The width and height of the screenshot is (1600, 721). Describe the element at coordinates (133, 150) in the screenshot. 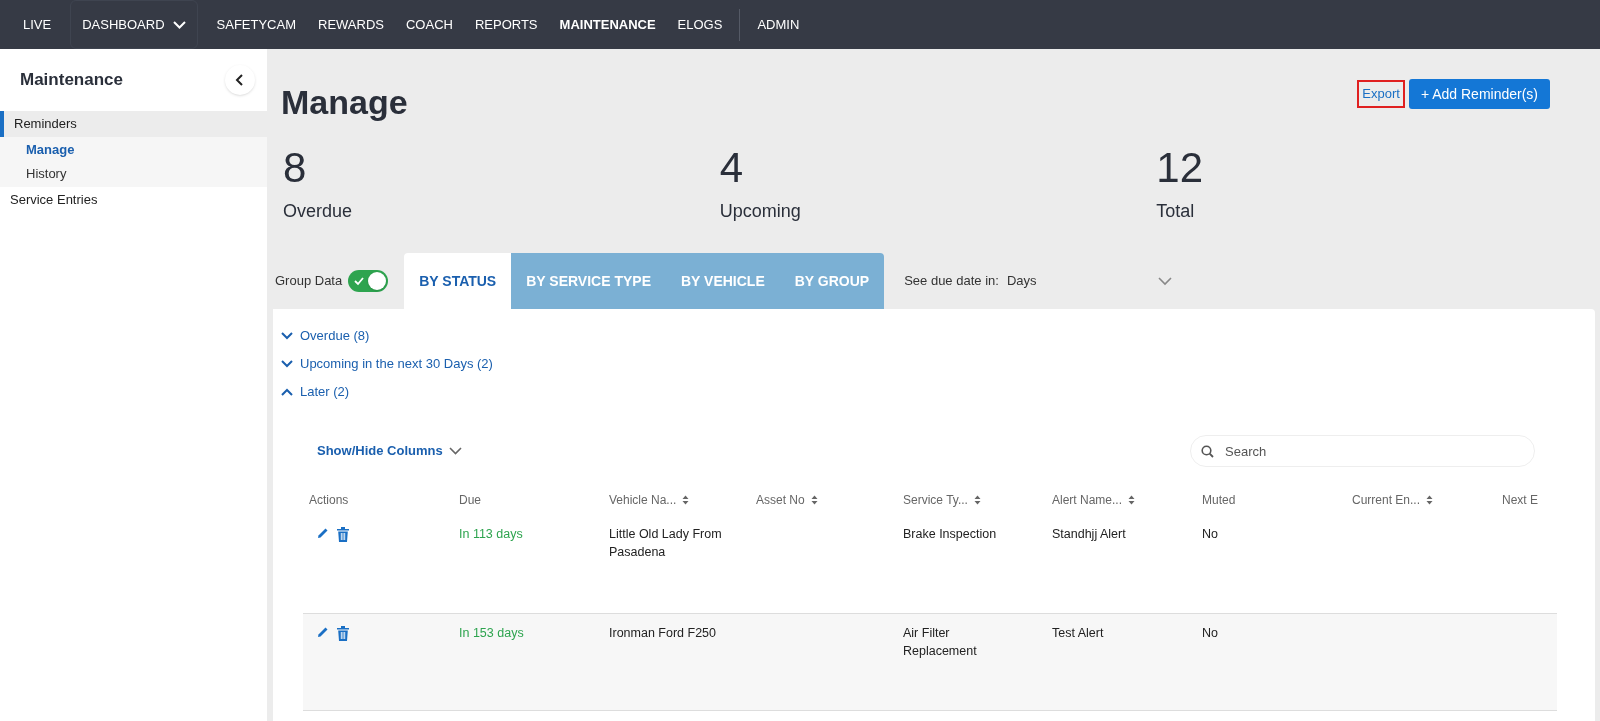

I see `sidebar-subitem: Manage` at that location.